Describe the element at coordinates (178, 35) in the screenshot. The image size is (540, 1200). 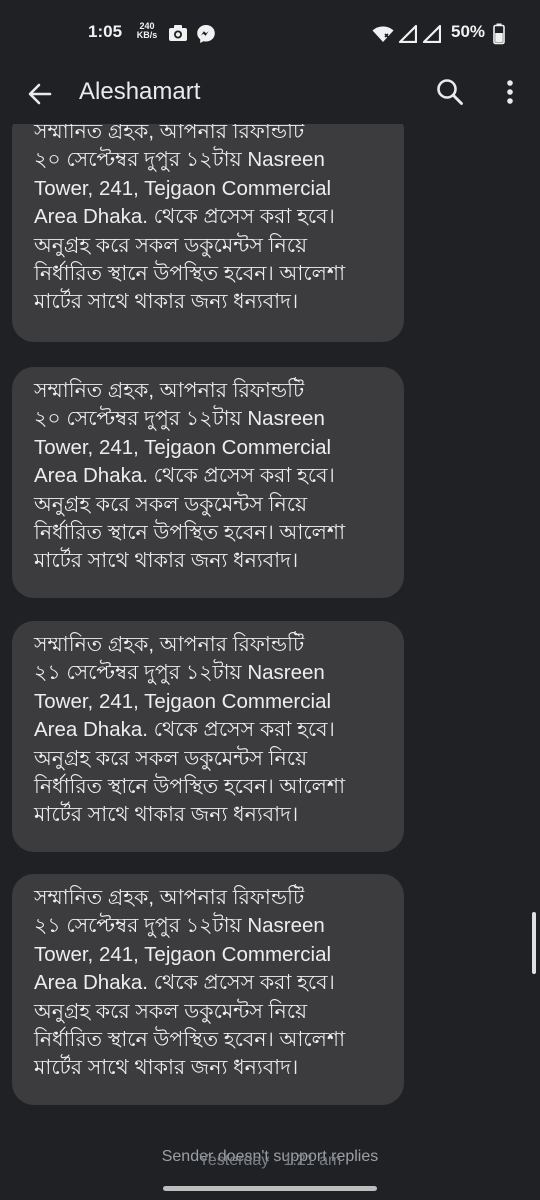
I see `camera-icon` at that location.